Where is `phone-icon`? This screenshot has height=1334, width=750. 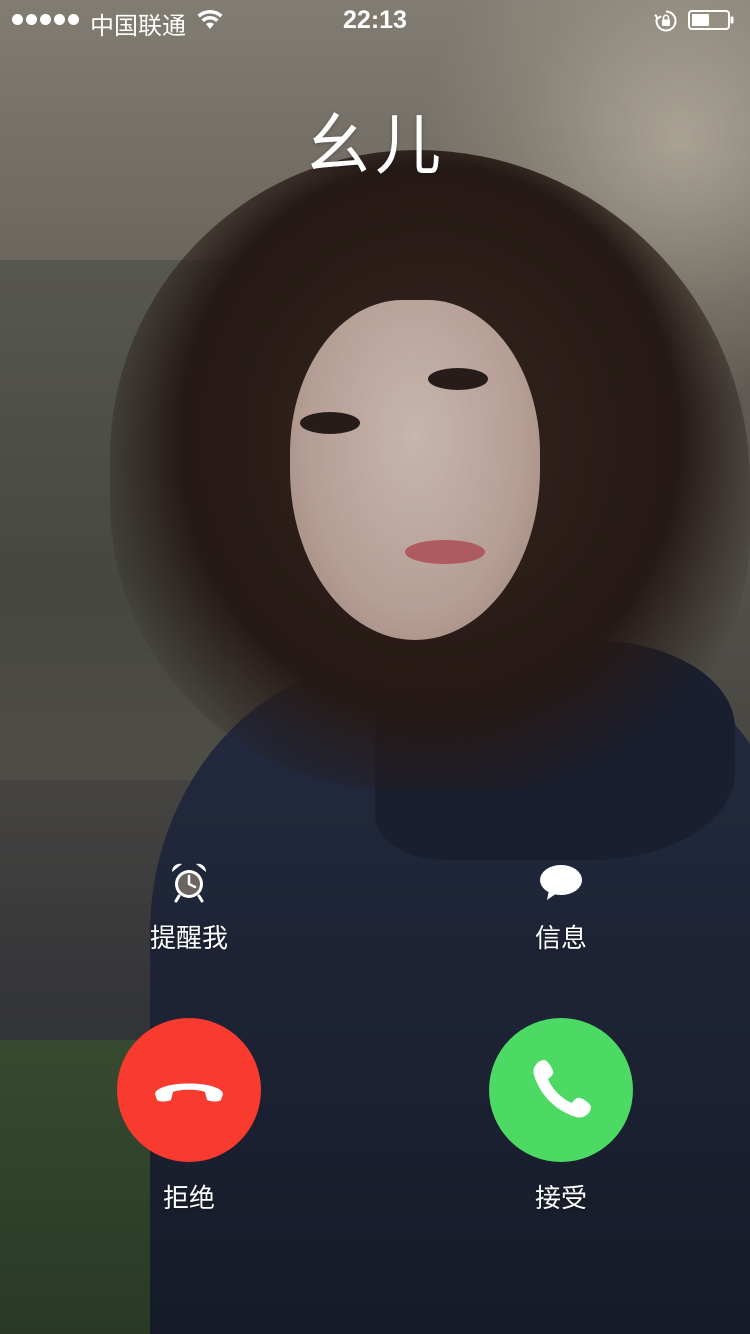
phone-icon is located at coordinates (562, 1089).